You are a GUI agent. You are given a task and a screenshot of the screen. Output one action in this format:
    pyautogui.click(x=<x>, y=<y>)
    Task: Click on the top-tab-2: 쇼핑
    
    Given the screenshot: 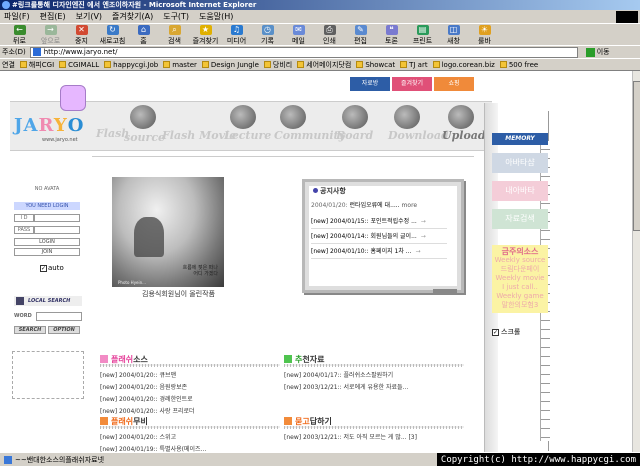 What is the action you would take?
    pyautogui.click(x=454, y=84)
    